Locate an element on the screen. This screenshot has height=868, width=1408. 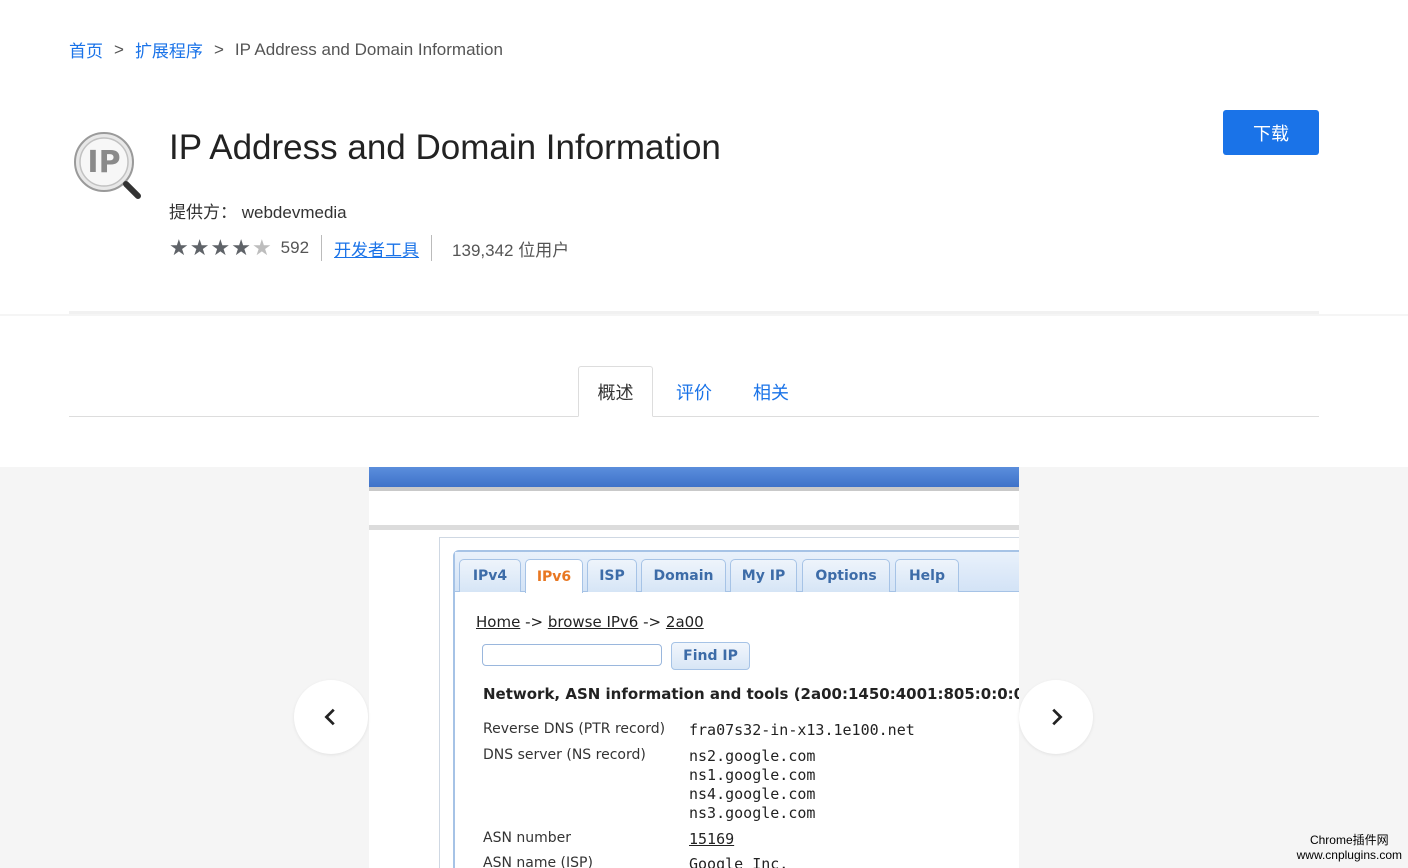
shot-row-value: ns1.google.com is located at coordinates (752, 775).